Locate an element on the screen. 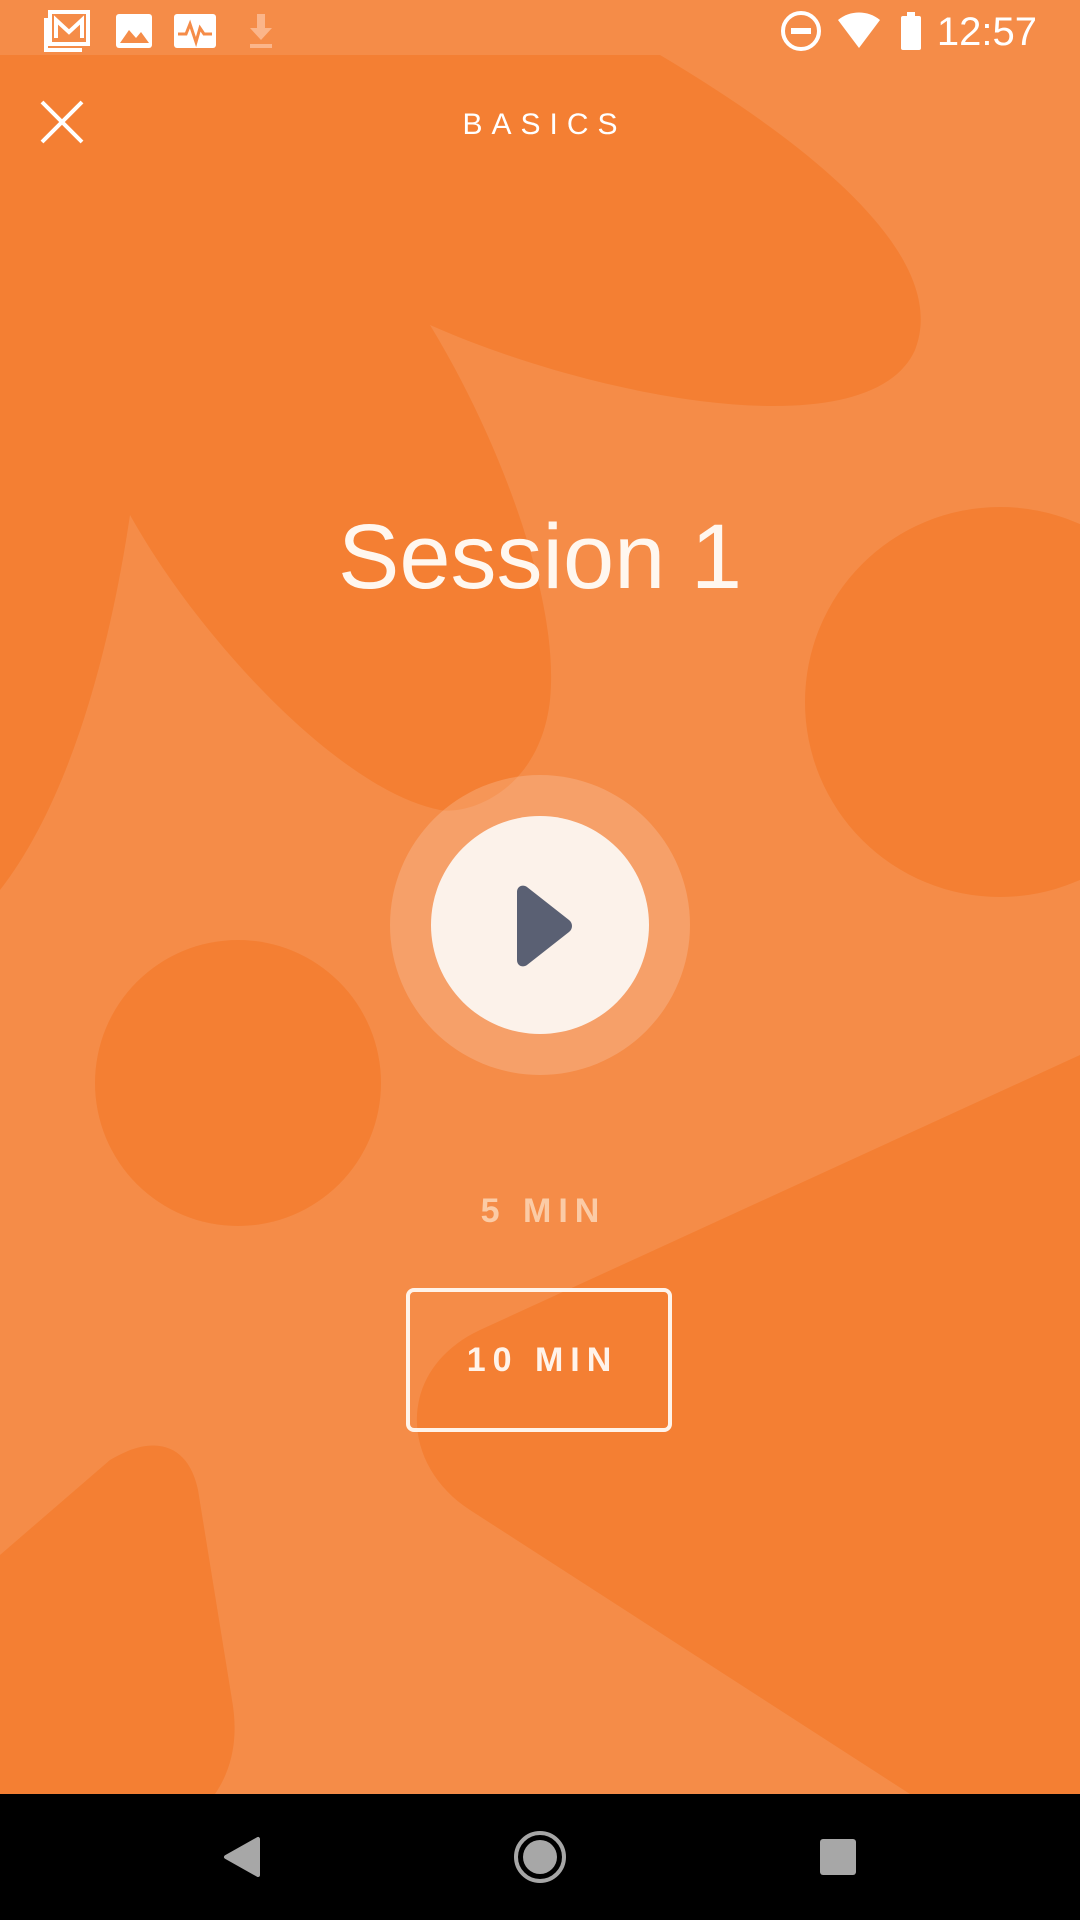  download-icon is located at coordinates (261, 31).